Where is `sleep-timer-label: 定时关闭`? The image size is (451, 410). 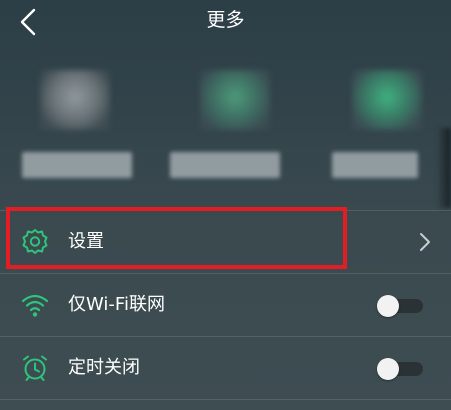
sleep-timer-label: 定时关闭 is located at coordinates (104, 367).